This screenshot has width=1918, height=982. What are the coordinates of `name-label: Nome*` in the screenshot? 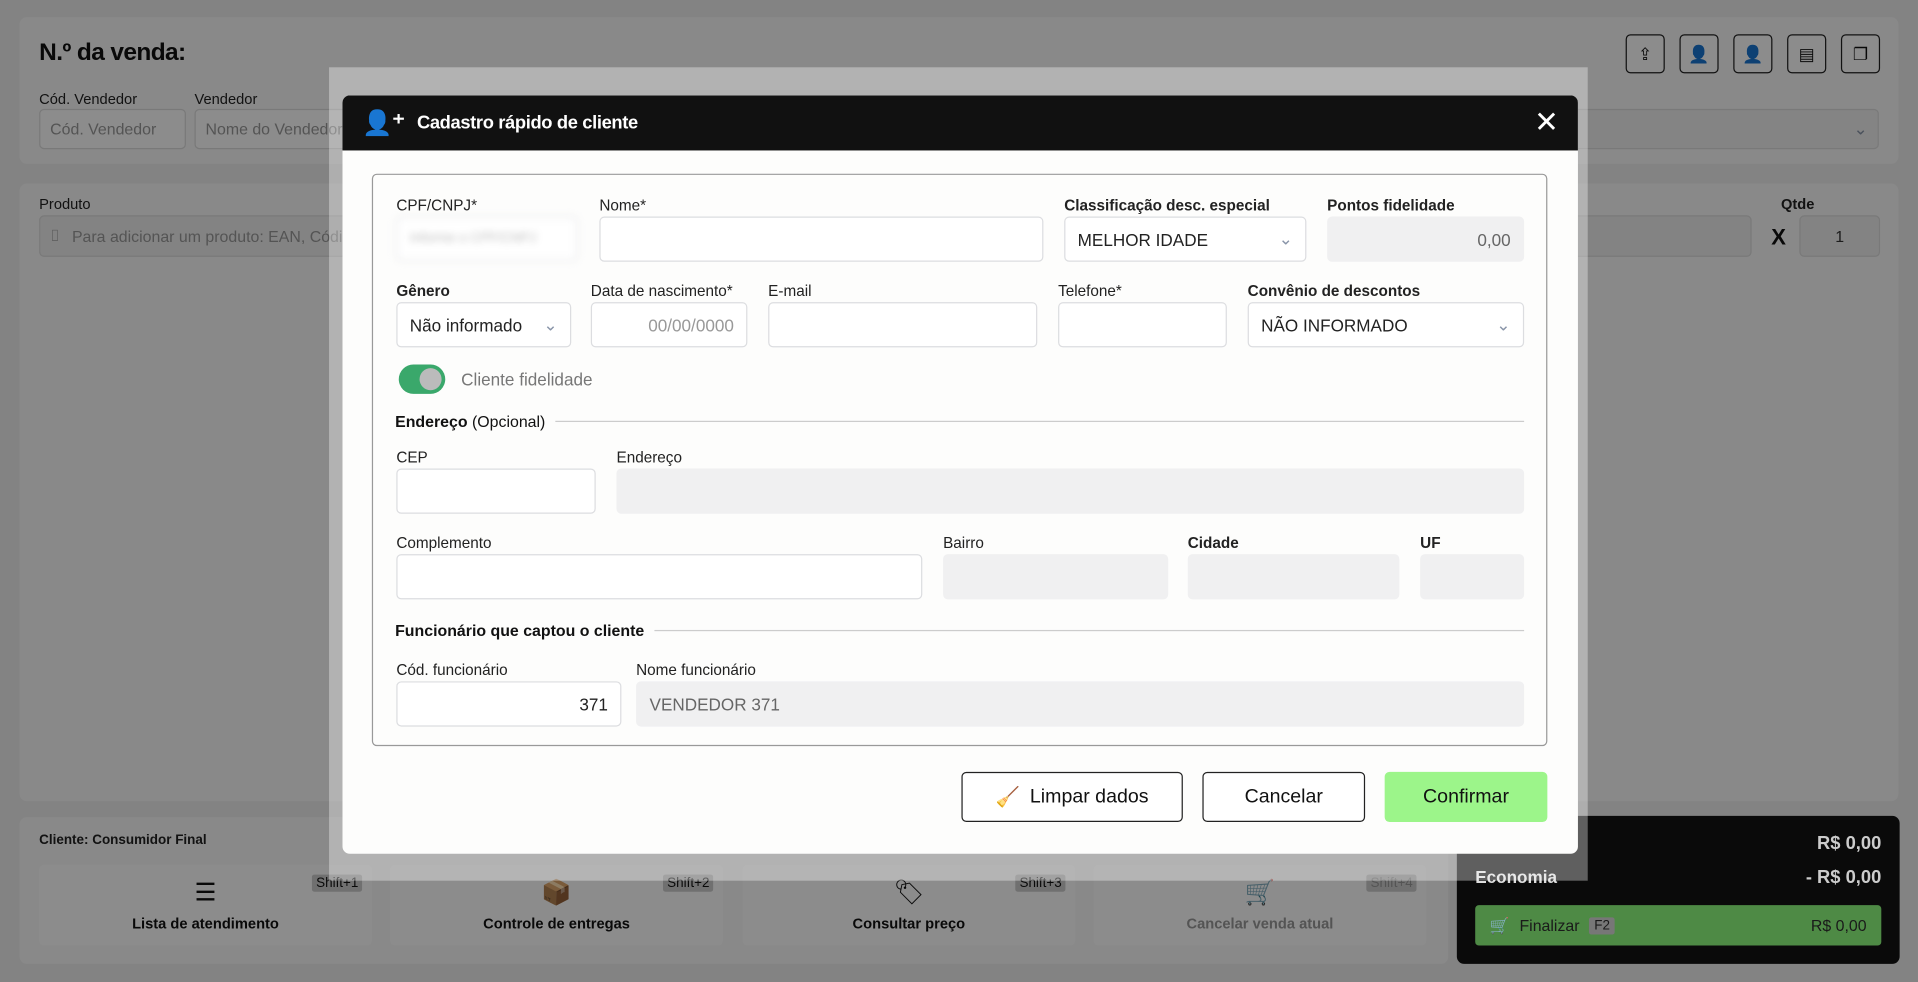 It's located at (623, 205).